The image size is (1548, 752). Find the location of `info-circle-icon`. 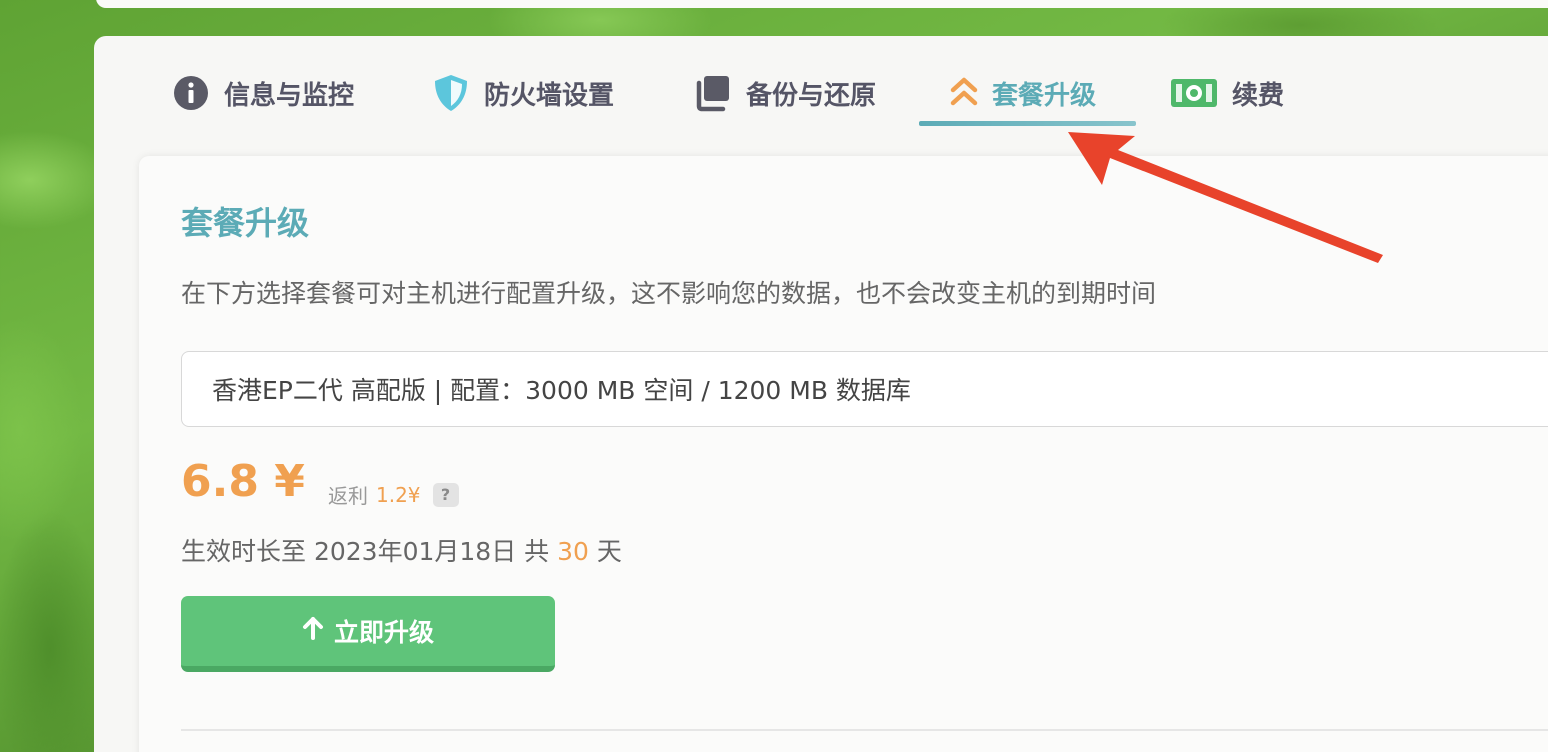

info-circle-icon is located at coordinates (191, 93).